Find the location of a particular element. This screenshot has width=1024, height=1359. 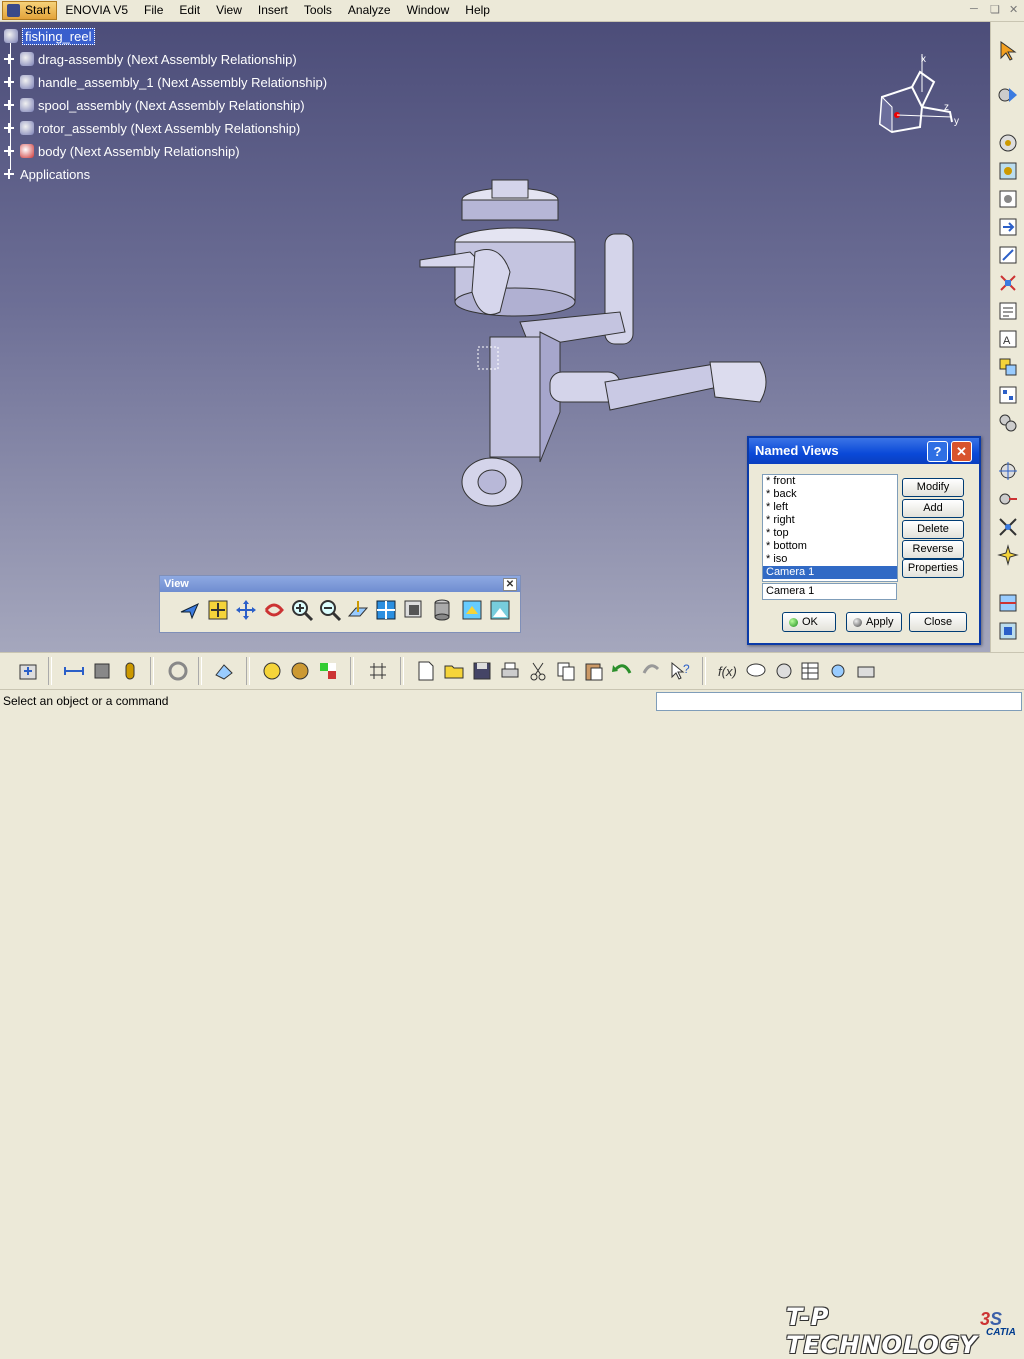

menu-help: Help is located at coordinates (477, 10).